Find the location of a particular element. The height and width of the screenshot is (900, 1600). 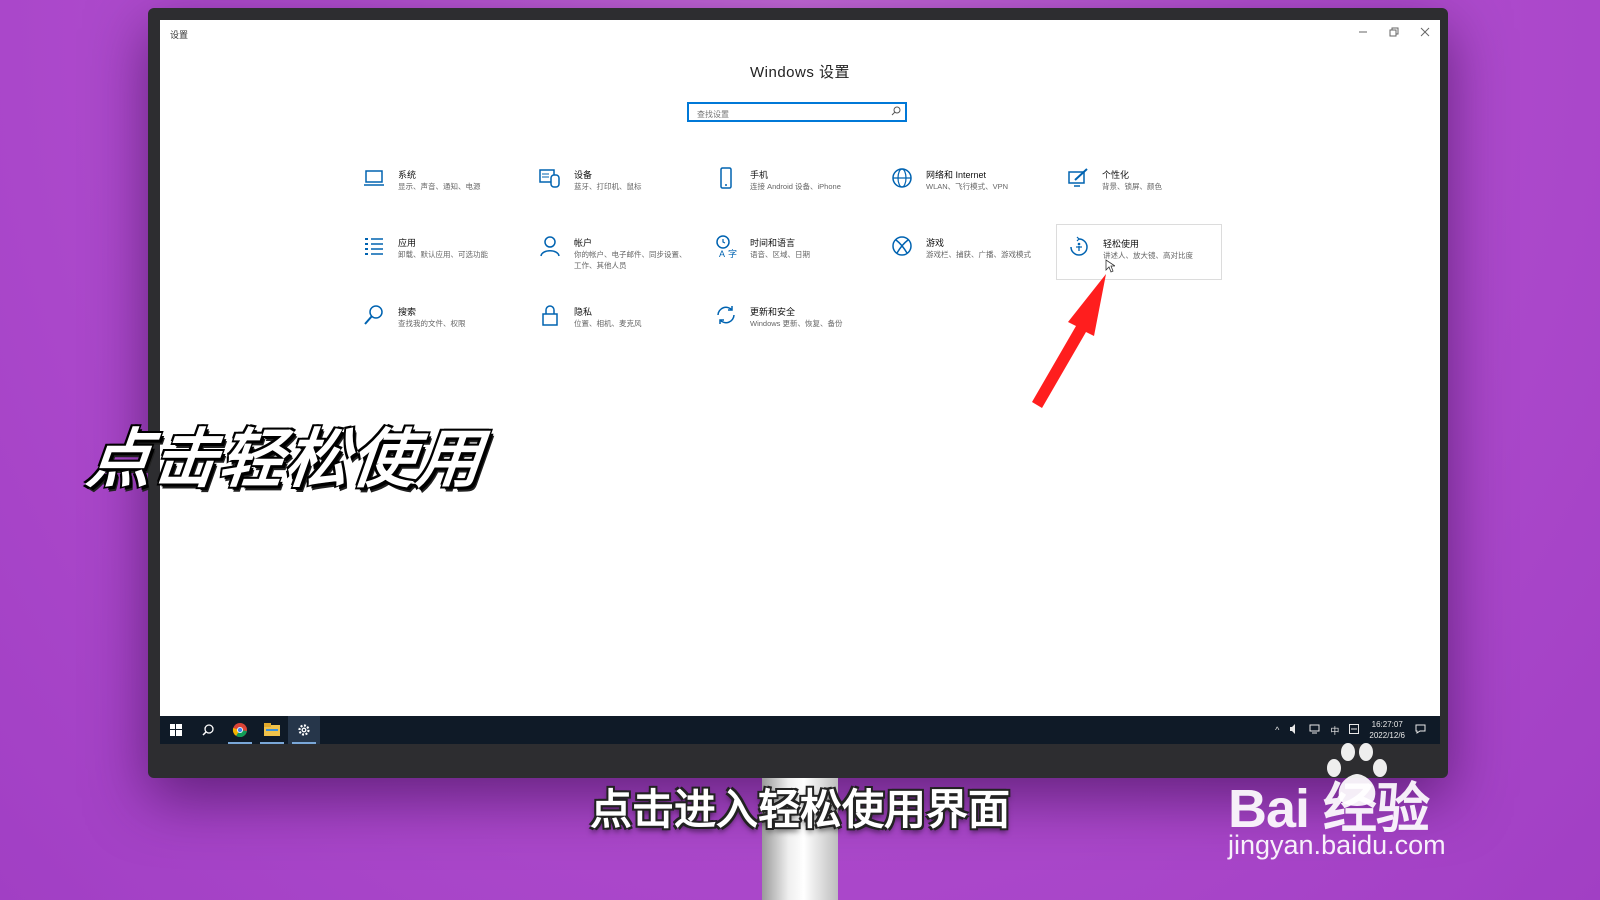

tile-time-language: A字 时间和语言 语音、区域、日期 is located at coordinates (789, 255).